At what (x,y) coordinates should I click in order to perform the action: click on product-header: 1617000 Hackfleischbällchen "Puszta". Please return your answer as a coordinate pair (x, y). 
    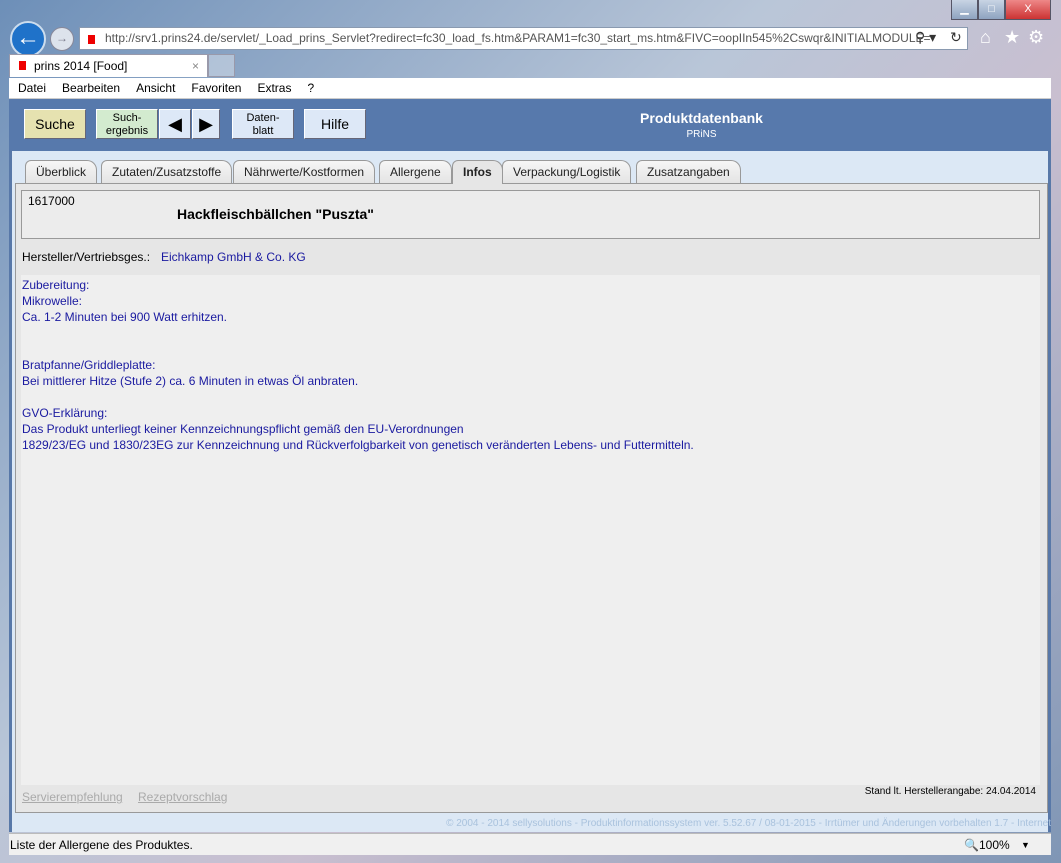
    Looking at the image, I should click on (530, 214).